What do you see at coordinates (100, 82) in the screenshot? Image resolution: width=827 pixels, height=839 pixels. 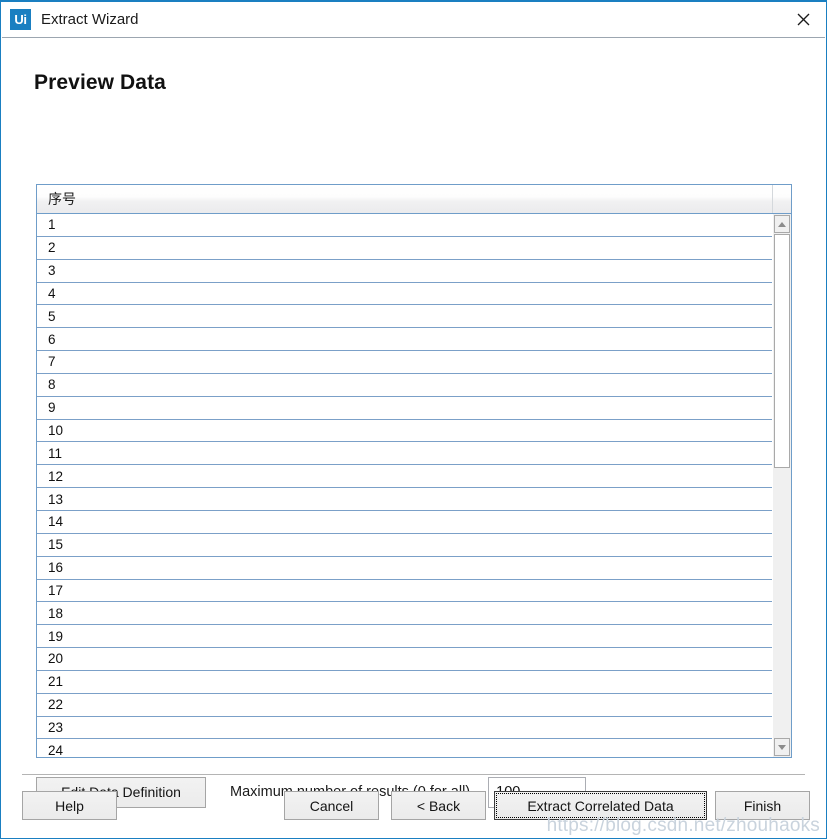 I see `page-title: Preview Data` at bounding box center [100, 82].